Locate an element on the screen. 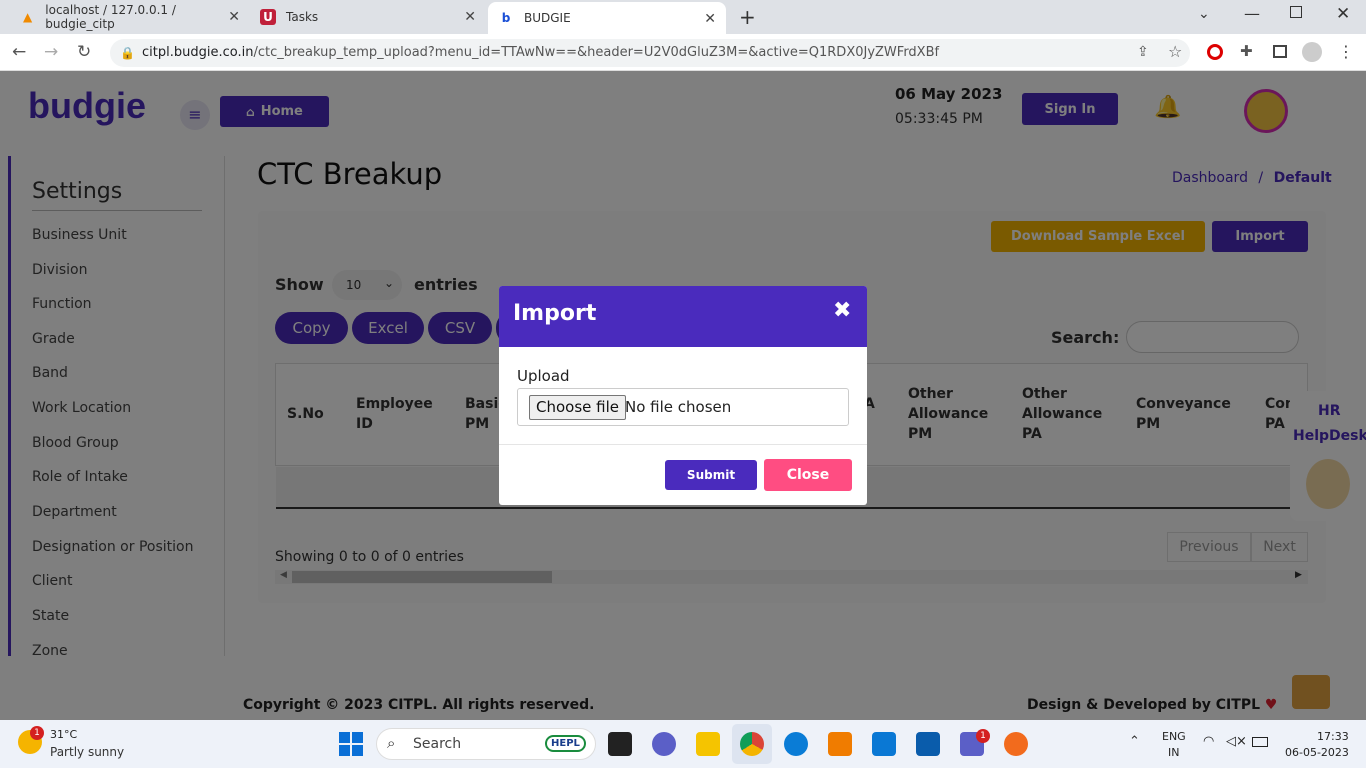 The image size is (1366, 768). lang-line2: IN is located at coordinates (1173, 752).